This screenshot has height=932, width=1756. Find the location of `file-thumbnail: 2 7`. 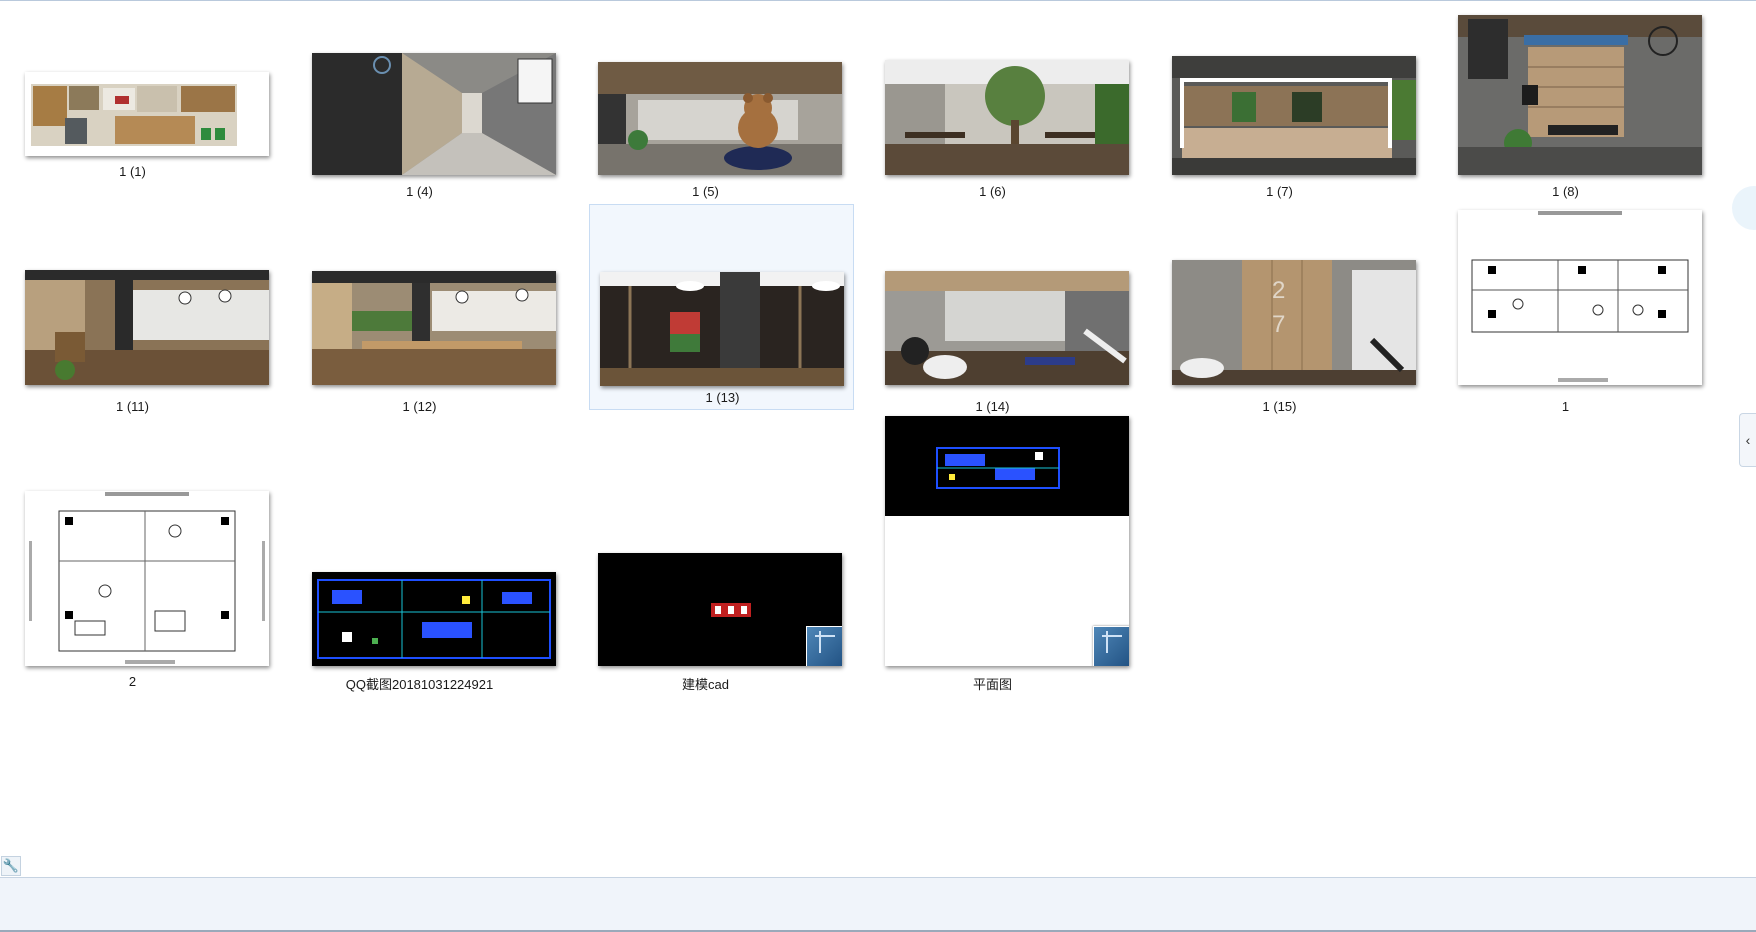

file-thumbnail: 2 7 is located at coordinates (1294, 322).